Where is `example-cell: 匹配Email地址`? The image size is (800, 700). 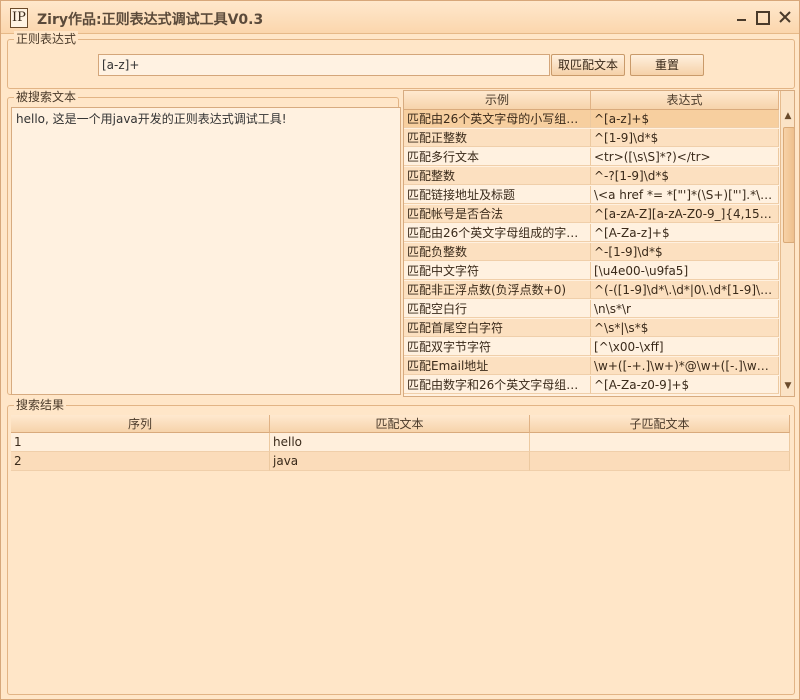
example-cell: 匹配Email地址 is located at coordinates (497, 366).